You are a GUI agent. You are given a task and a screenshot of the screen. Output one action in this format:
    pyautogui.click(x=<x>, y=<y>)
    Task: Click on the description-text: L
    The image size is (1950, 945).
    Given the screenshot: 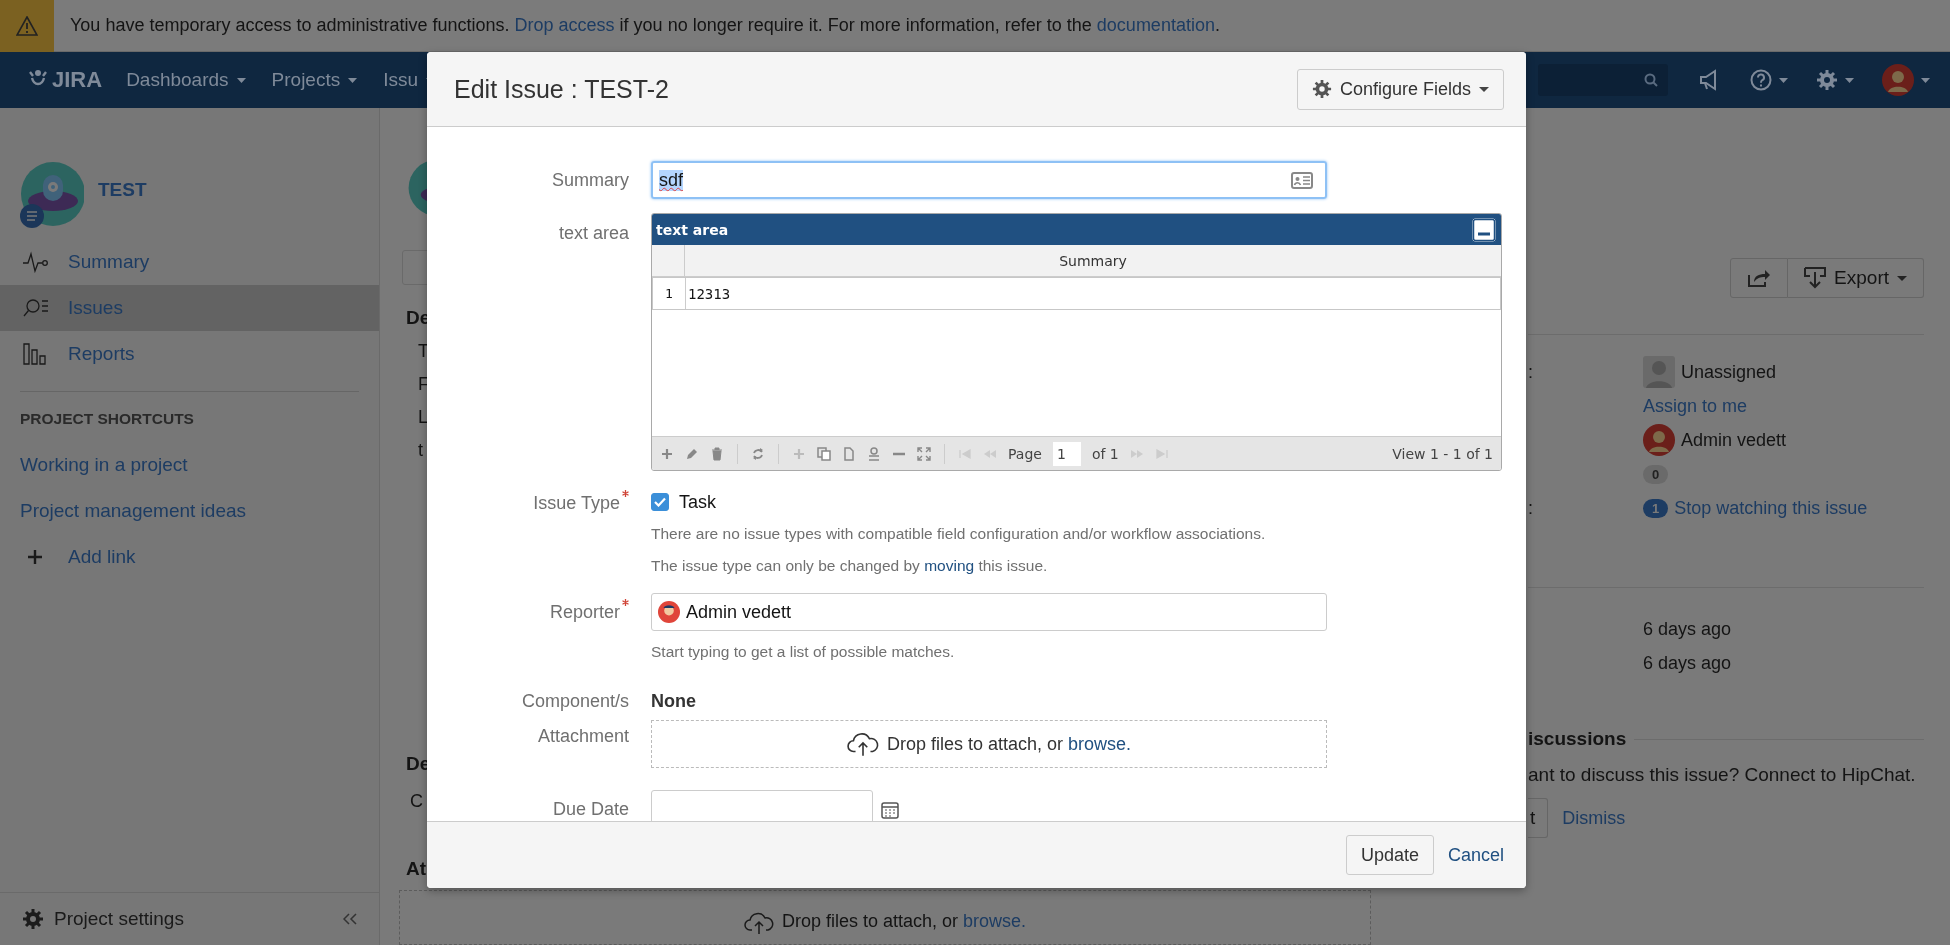 What is the action you would take?
    pyautogui.click(x=423, y=417)
    